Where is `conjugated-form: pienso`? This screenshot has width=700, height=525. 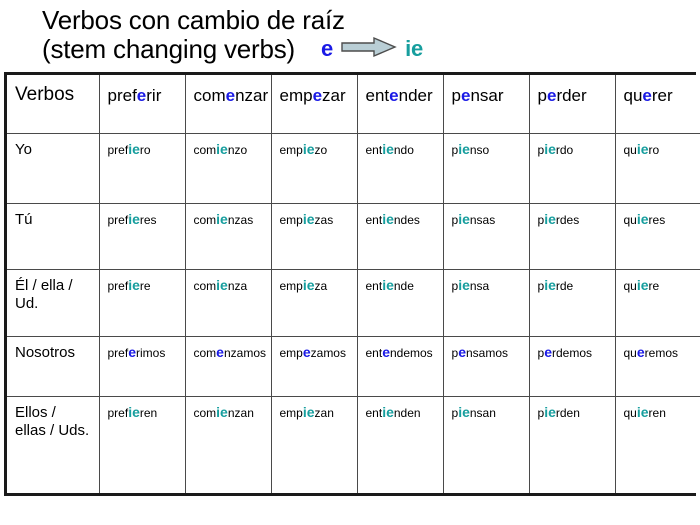 conjugated-form: pienso is located at coordinates (471, 148).